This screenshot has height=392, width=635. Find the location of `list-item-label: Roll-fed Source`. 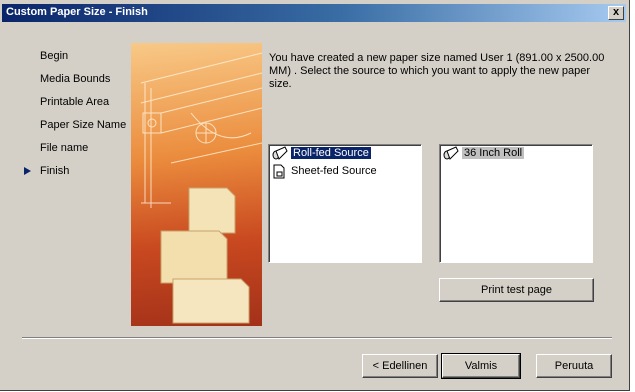

list-item-label: Roll-fed Source is located at coordinates (331, 153).